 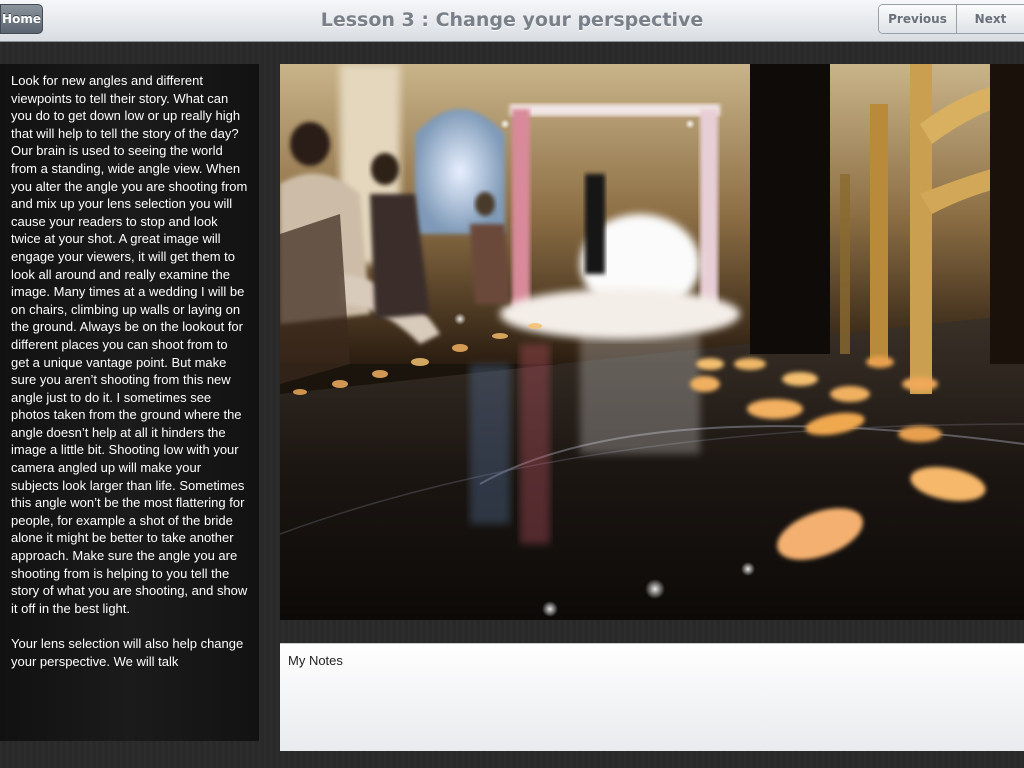 I want to click on notes-panel: My Notes, so click(x=652, y=697).